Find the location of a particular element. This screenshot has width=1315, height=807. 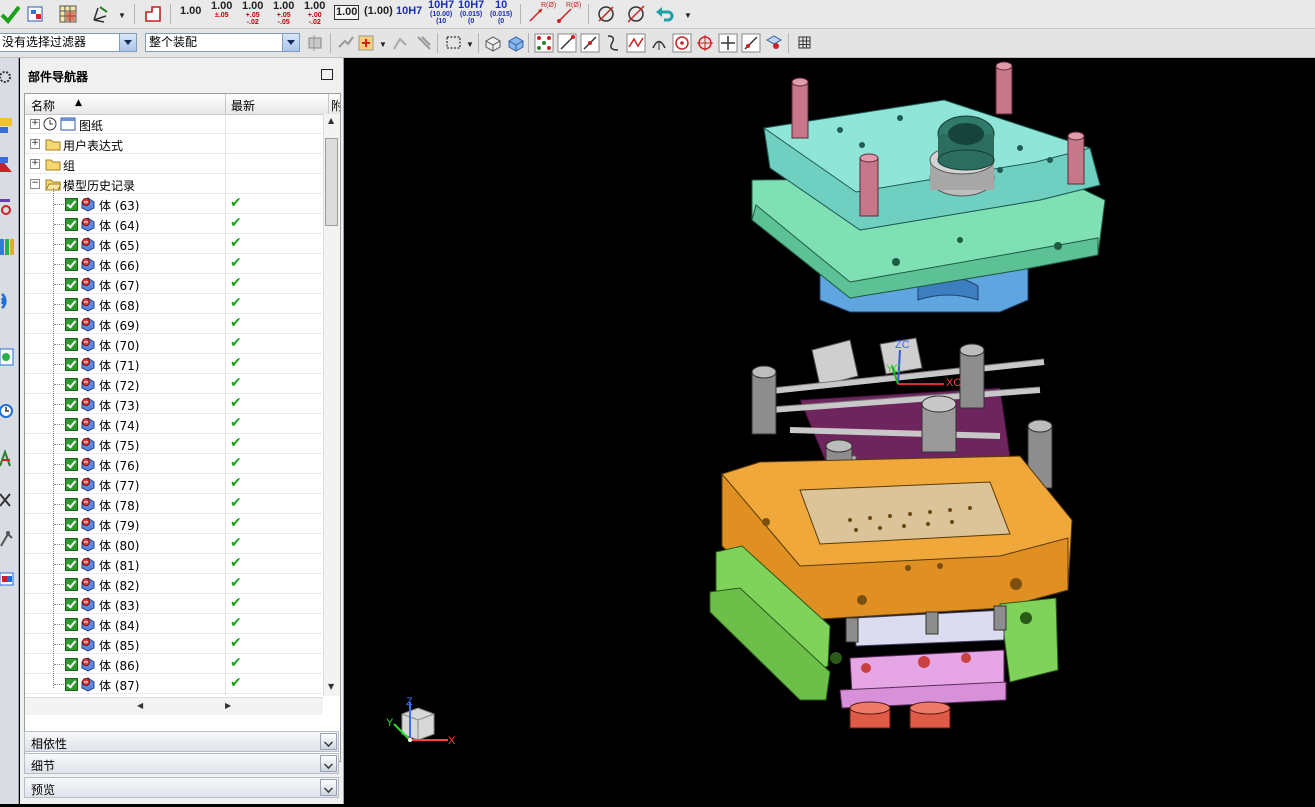

horizontal-scrollbar: ◀ ▶ is located at coordinates (174, 706).